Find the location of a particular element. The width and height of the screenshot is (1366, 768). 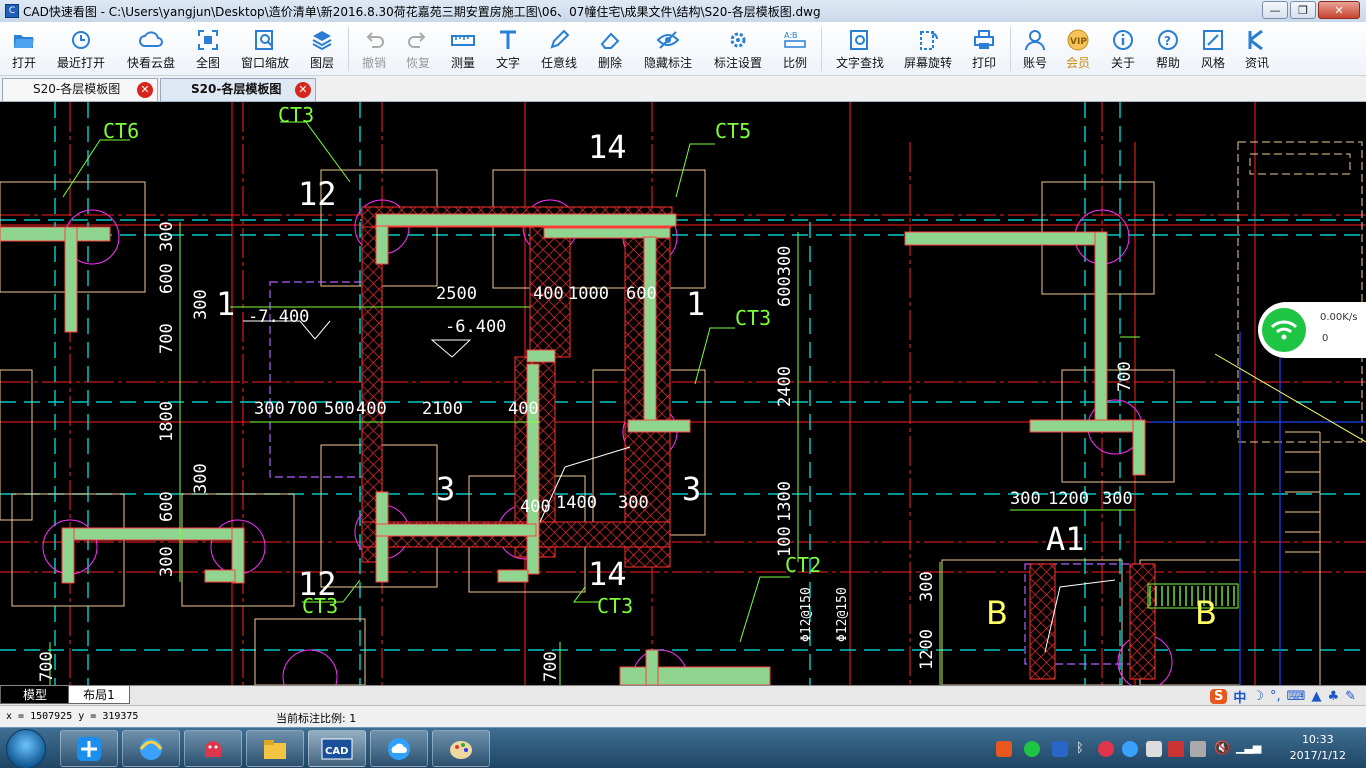

open-button: 打开 is located at coordinates (24, 49).